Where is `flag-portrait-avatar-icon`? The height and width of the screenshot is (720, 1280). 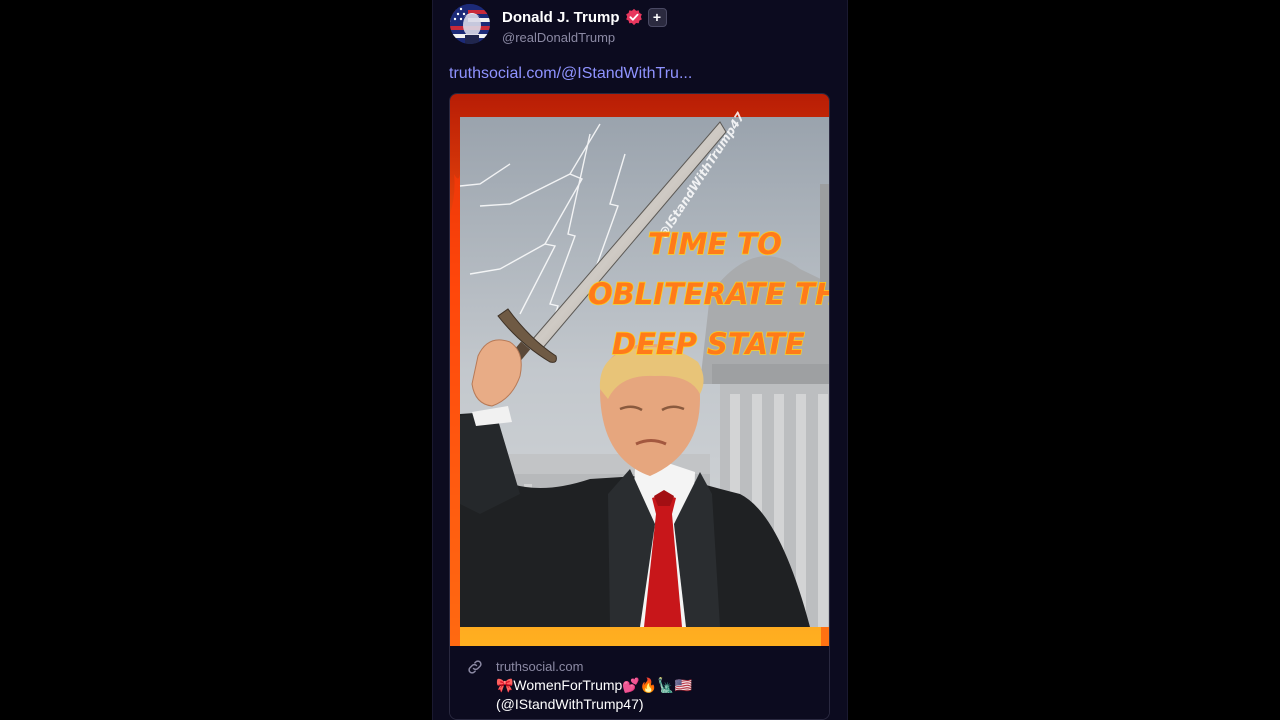
flag-portrait-avatar-icon is located at coordinates (470, 24).